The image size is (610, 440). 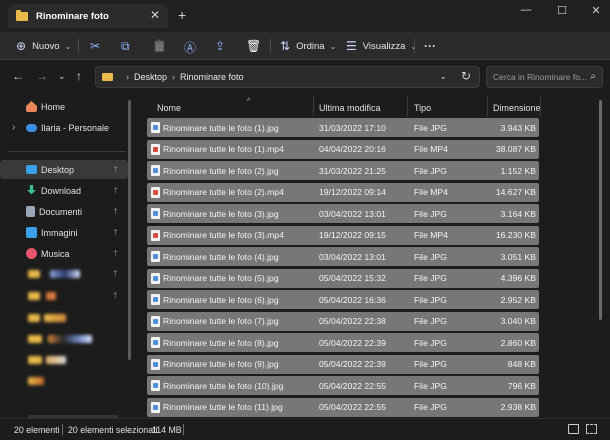 I want to click on column-header-type: Tipo, so click(x=422, y=108).